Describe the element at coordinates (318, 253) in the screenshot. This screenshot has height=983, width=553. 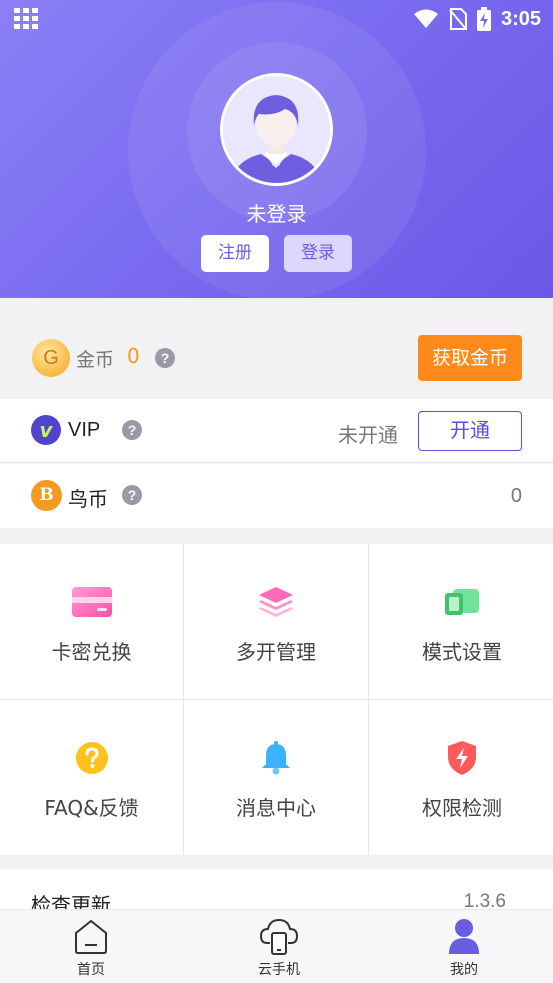
I see `login-button: 登录` at that location.